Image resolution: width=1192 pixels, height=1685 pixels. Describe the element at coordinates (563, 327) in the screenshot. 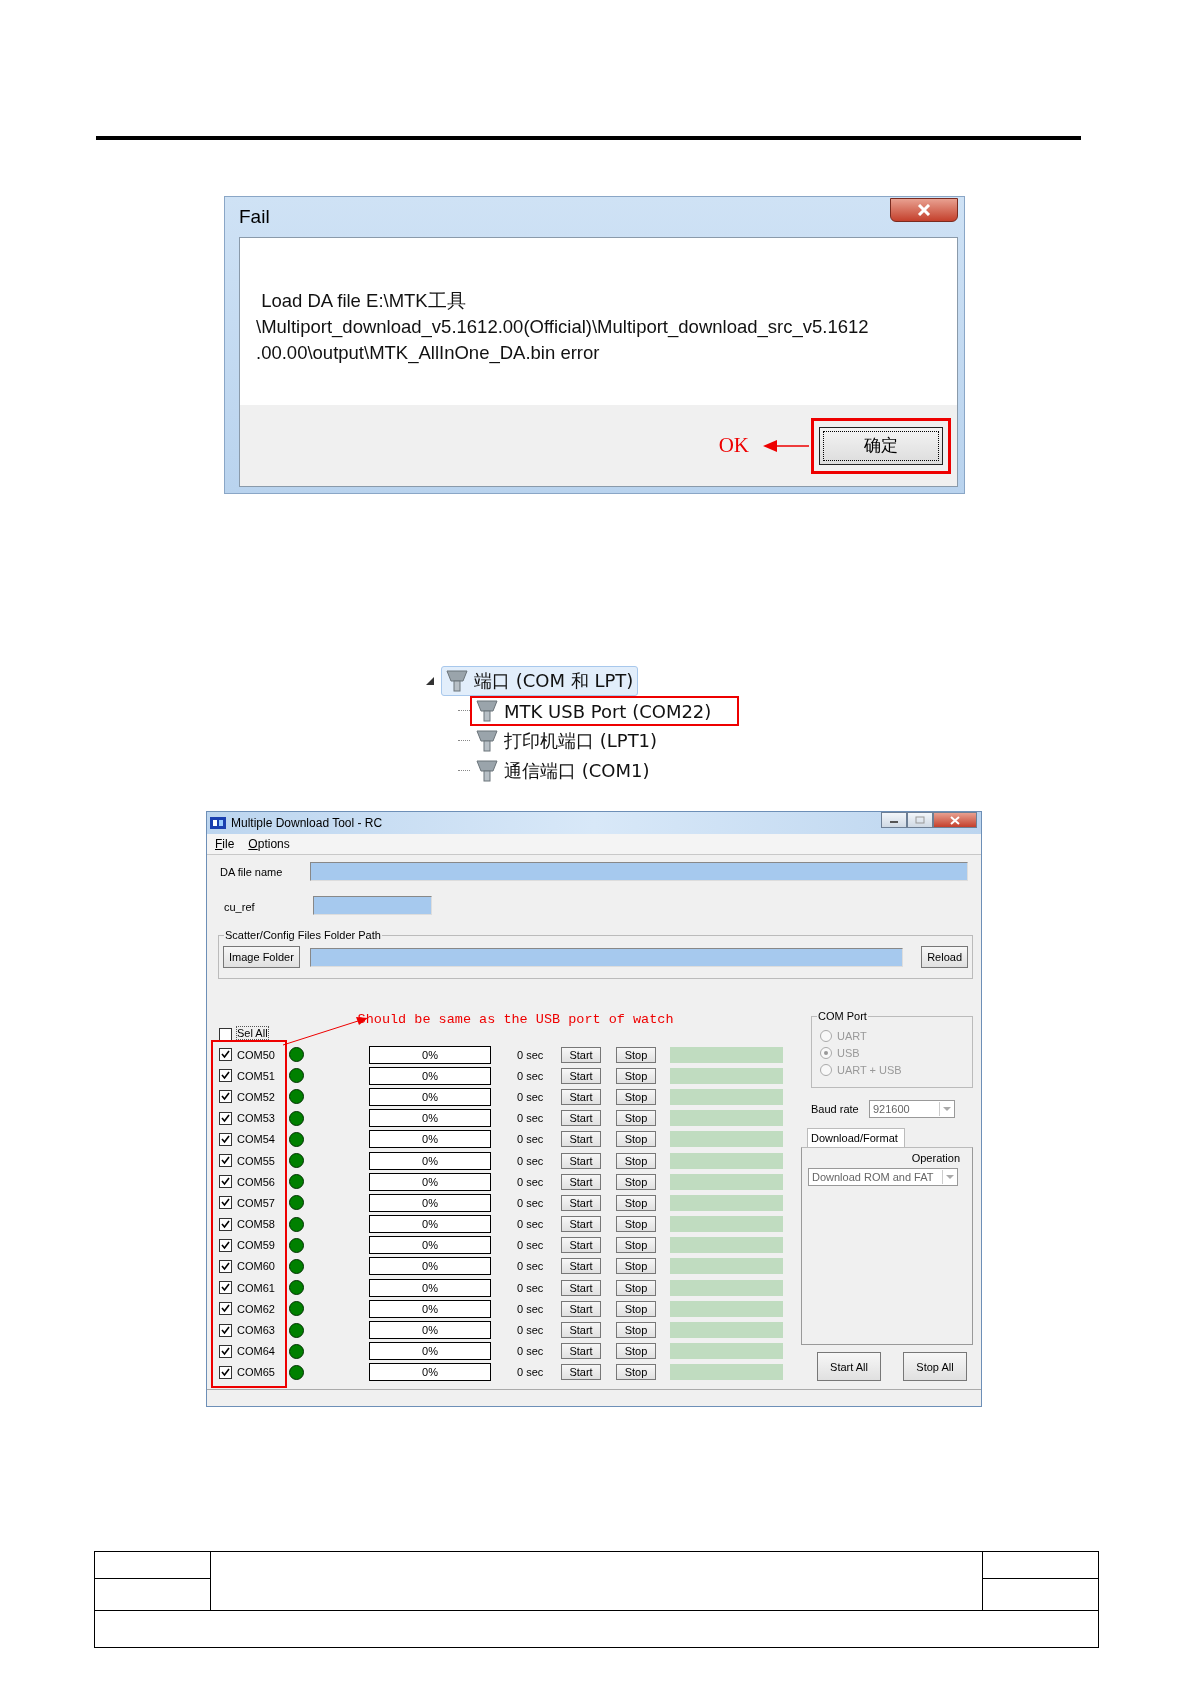

I see `error-message-line: \Multiport_download_v5.1612.00(Official)\Multiport_download_src_v5.1612` at that location.